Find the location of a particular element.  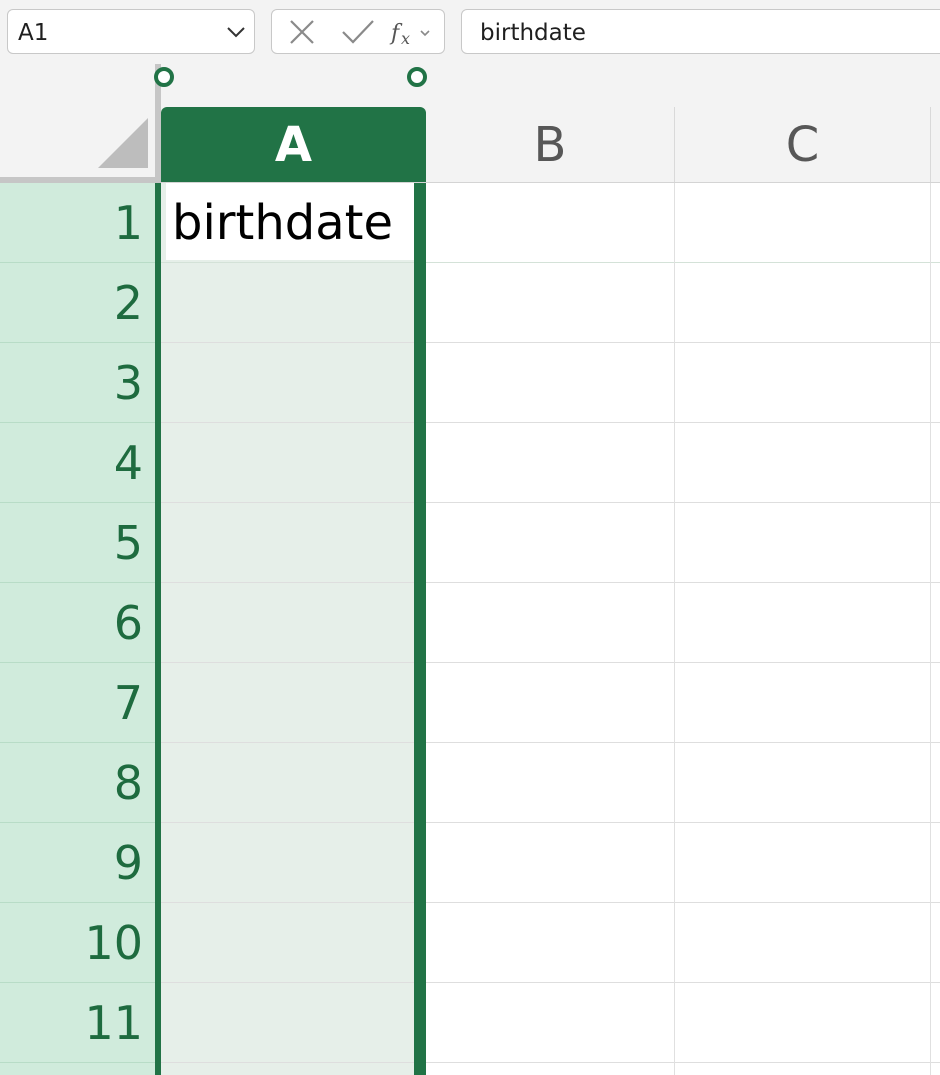

enter-button is located at coordinates (358, 31).